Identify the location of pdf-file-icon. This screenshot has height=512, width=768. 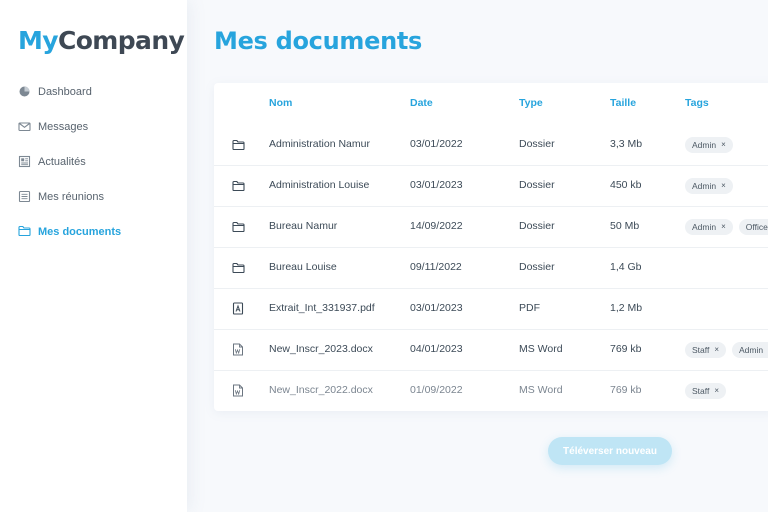
(239, 308).